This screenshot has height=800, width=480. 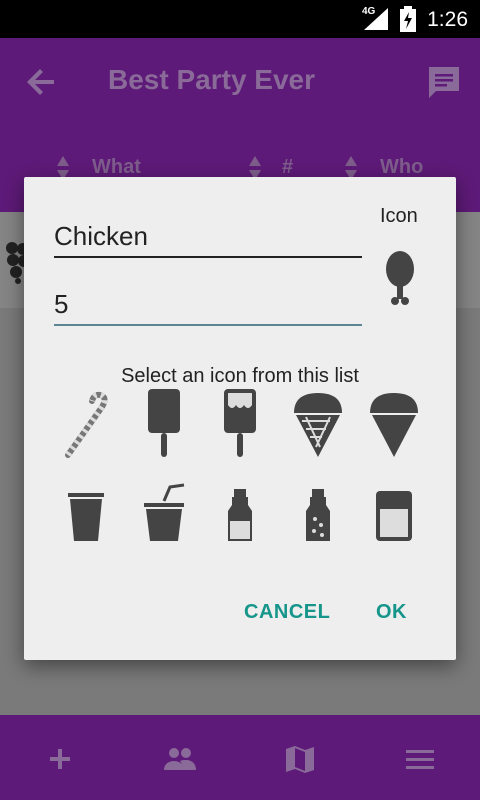 I want to click on bottom-nav, so click(x=240, y=757).